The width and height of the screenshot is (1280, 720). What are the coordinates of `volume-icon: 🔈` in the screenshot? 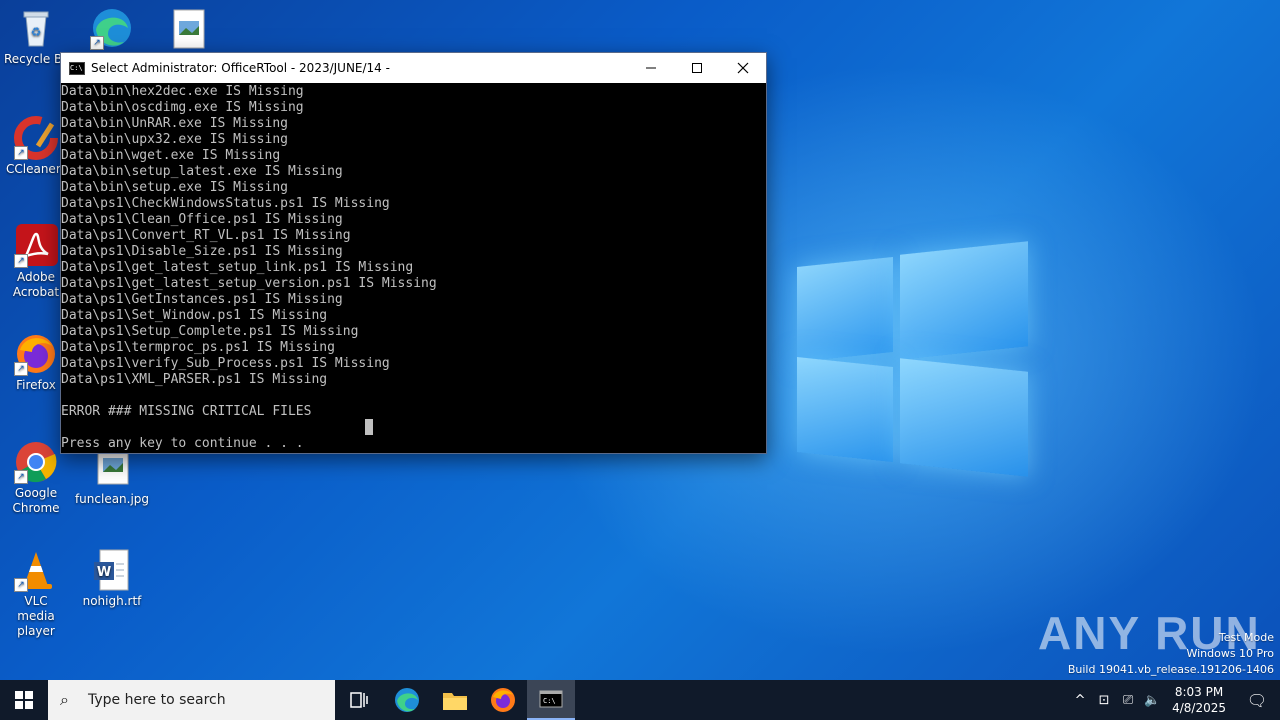 It's located at (1152, 700).